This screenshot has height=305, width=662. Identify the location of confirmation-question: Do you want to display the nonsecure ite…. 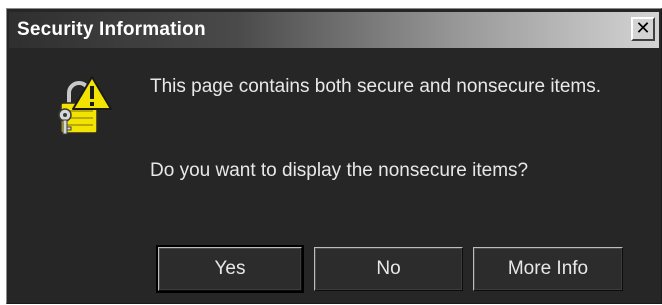
(339, 170).